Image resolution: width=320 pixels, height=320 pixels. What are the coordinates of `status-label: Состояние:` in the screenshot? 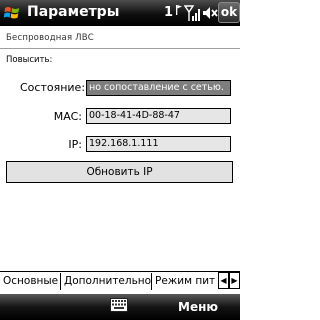 It's located at (53, 87).